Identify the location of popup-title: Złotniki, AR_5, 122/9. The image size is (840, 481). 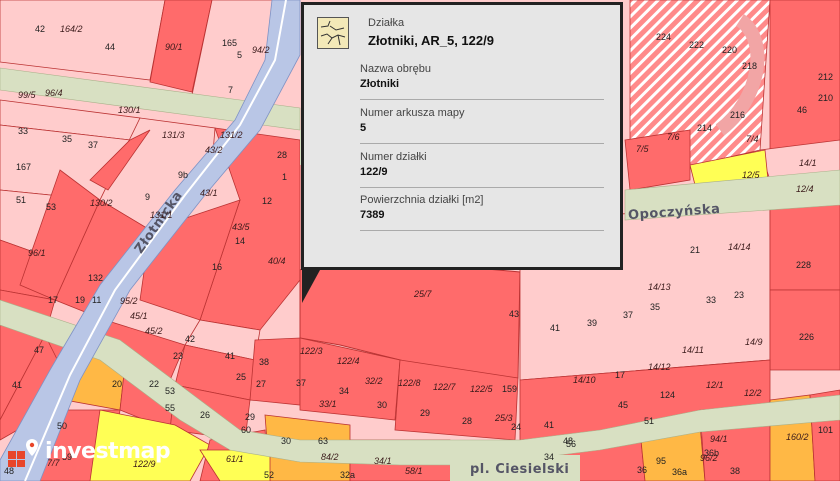
(431, 40).